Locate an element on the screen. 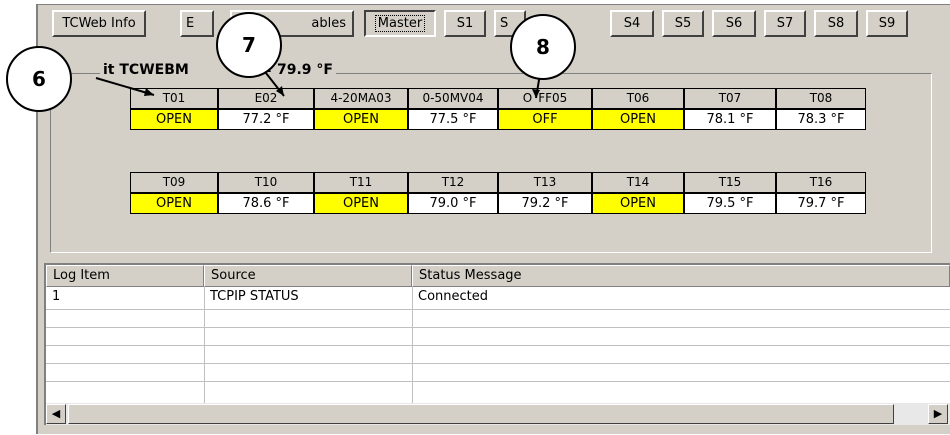  callout-8: 8 is located at coordinates (543, 47).